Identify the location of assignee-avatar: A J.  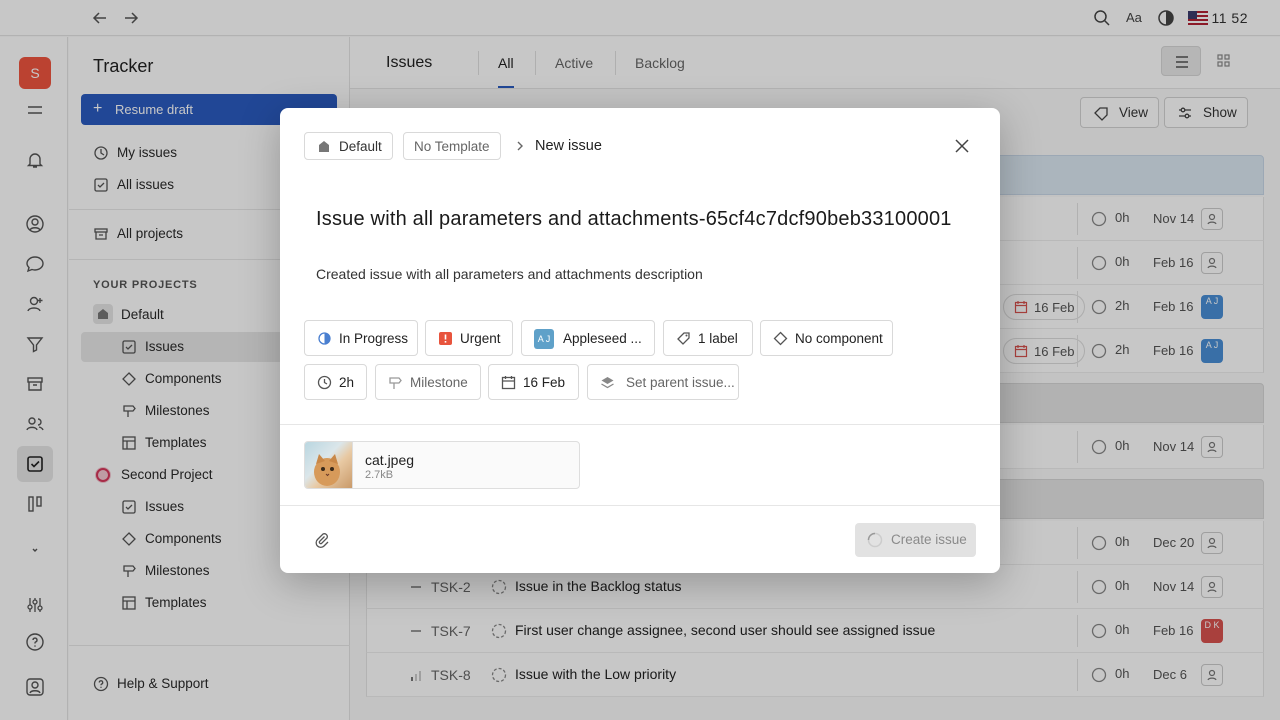
(544, 339).